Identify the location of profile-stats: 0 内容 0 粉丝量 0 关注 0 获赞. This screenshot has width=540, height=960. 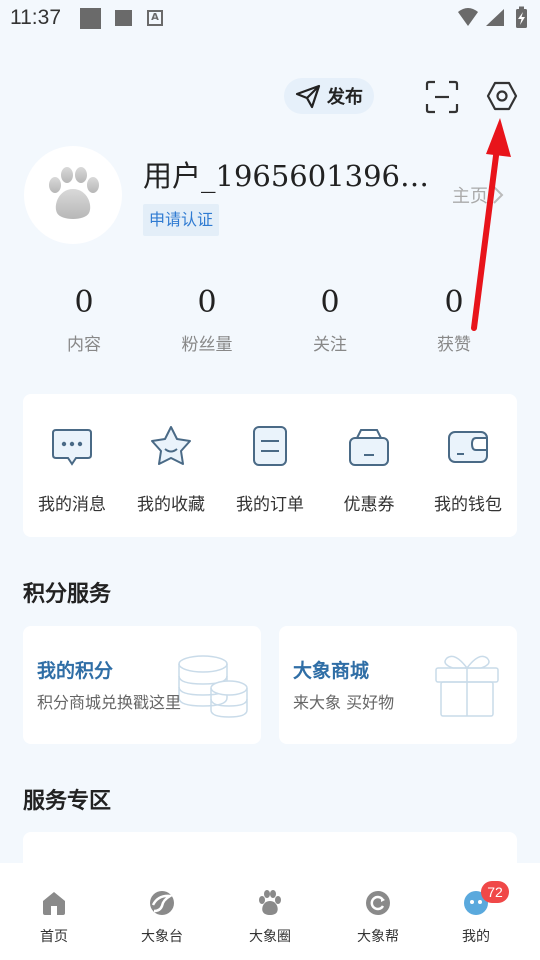
(270, 320).